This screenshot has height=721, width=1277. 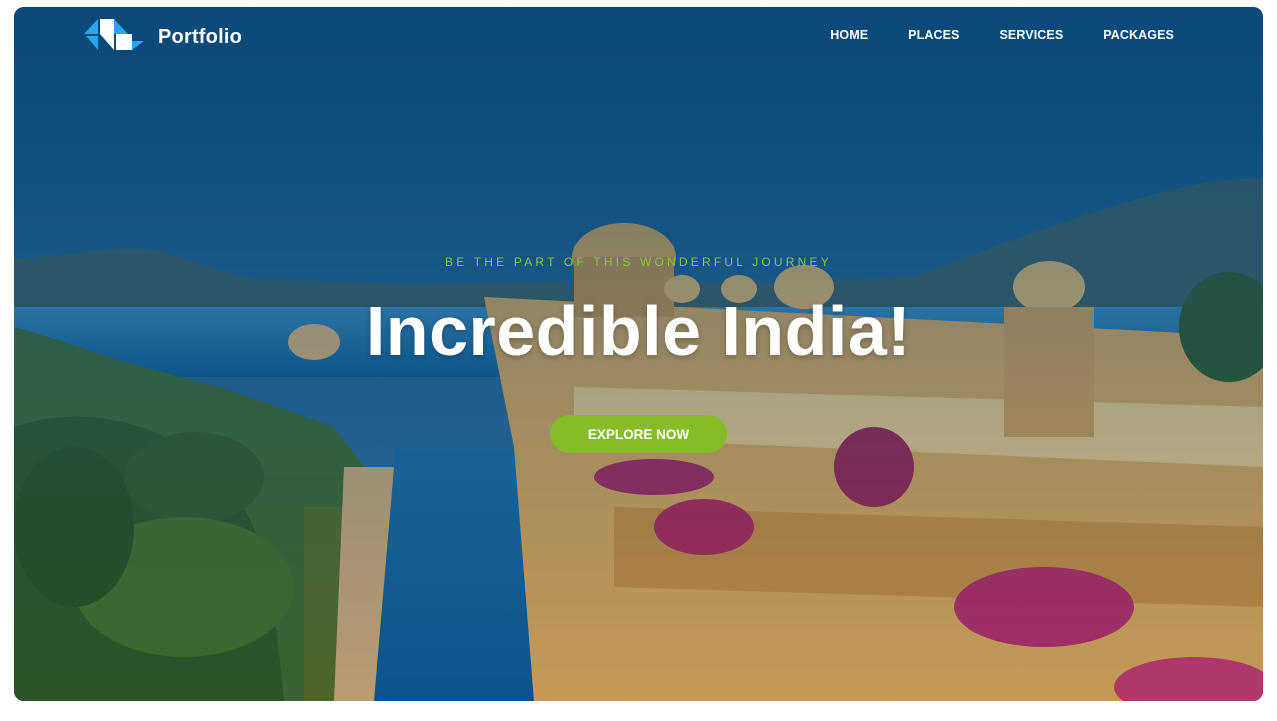 What do you see at coordinates (1138, 35) in the screenshot?
I see `nav-packages-link: PACKAGES` at bounding box center [1138, 35].